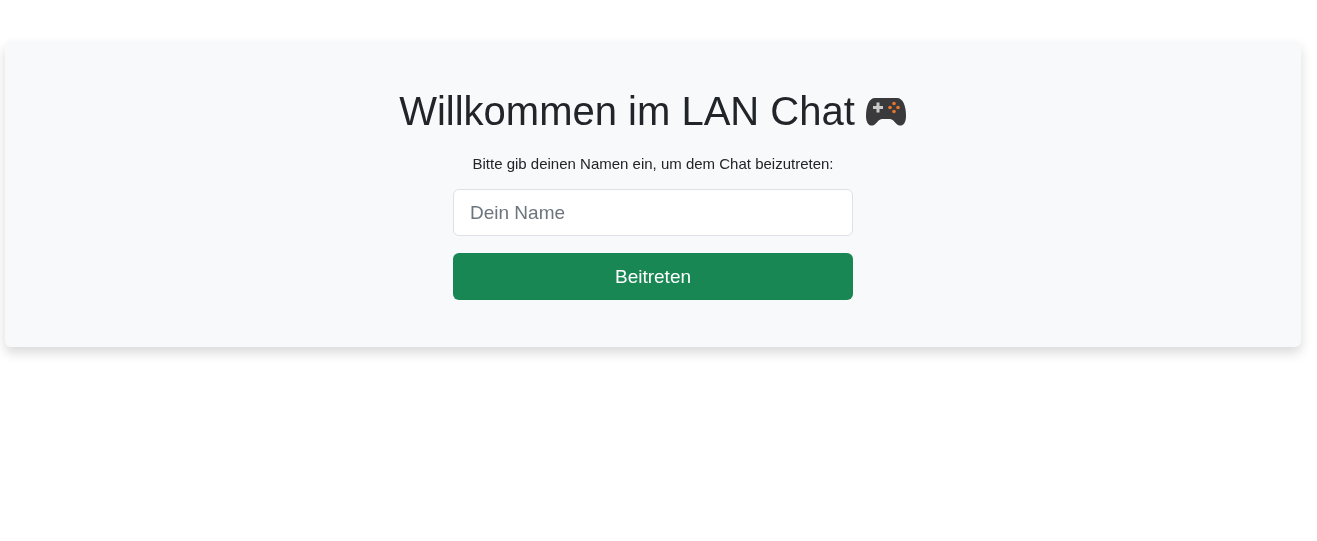  I want to click on page-title: Willkommen im LAN Chat, so click(627, 111).